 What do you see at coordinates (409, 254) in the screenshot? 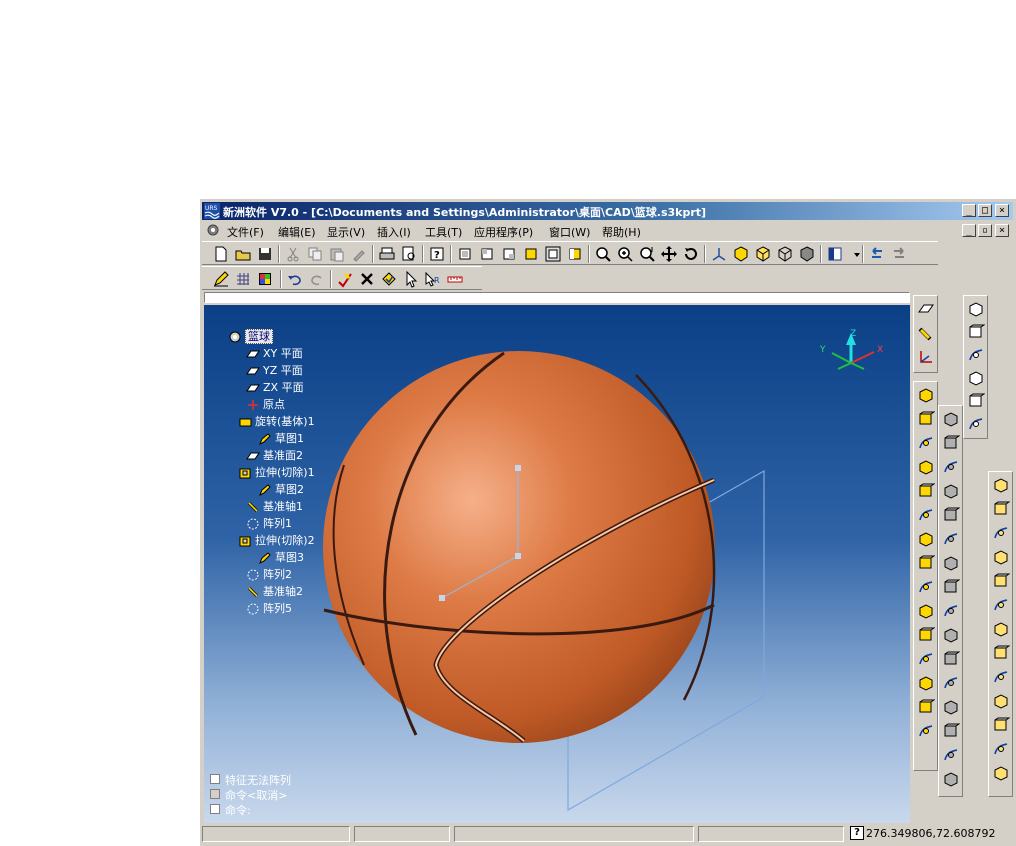
I see `print-preview-icon` at bounding box center [409, 254].